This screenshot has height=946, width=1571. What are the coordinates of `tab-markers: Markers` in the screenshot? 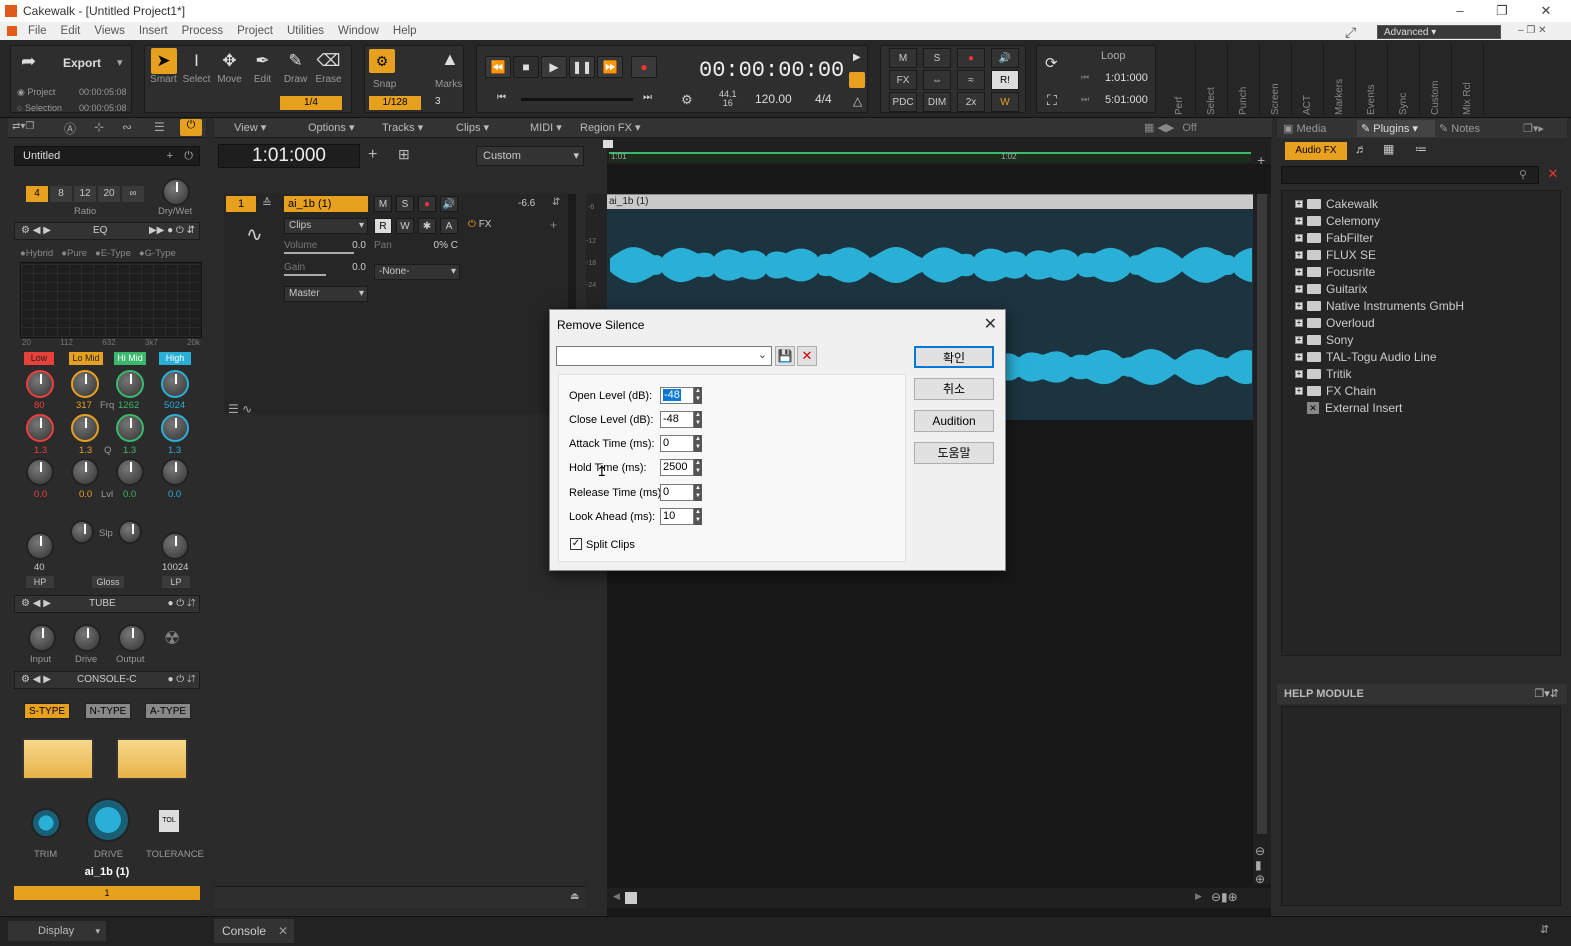 It's located at (1340, 79).